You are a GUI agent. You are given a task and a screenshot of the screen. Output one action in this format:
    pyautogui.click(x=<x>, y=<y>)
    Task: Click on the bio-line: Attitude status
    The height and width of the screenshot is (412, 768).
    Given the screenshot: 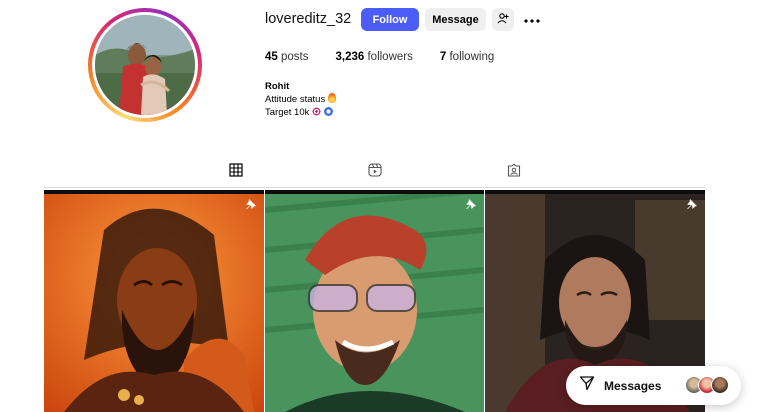 What is the action you would take?
    pyautogui.click(x=301, y=99)
    